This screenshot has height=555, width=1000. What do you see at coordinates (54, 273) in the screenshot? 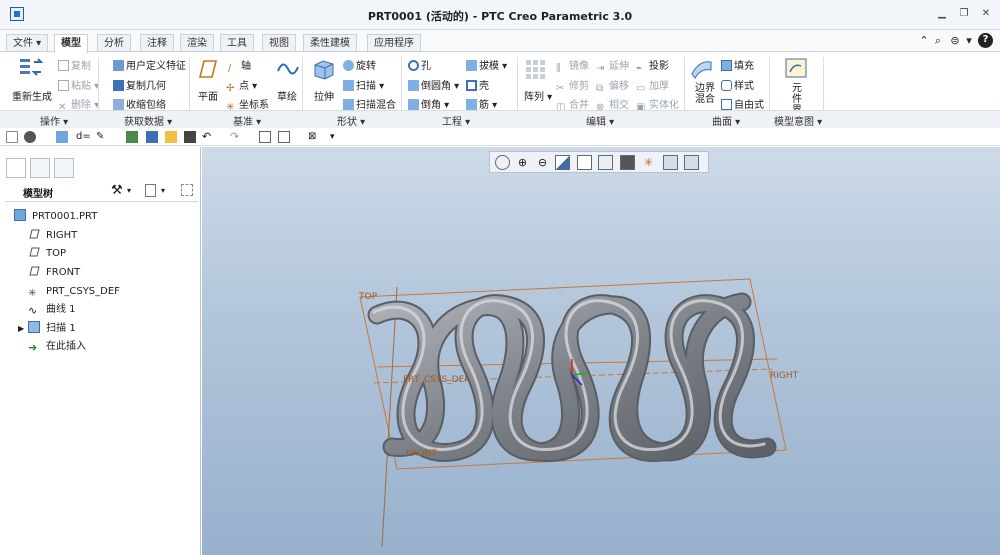
I see `tree-item-front: FRONT` at bounding box center [54, 273].